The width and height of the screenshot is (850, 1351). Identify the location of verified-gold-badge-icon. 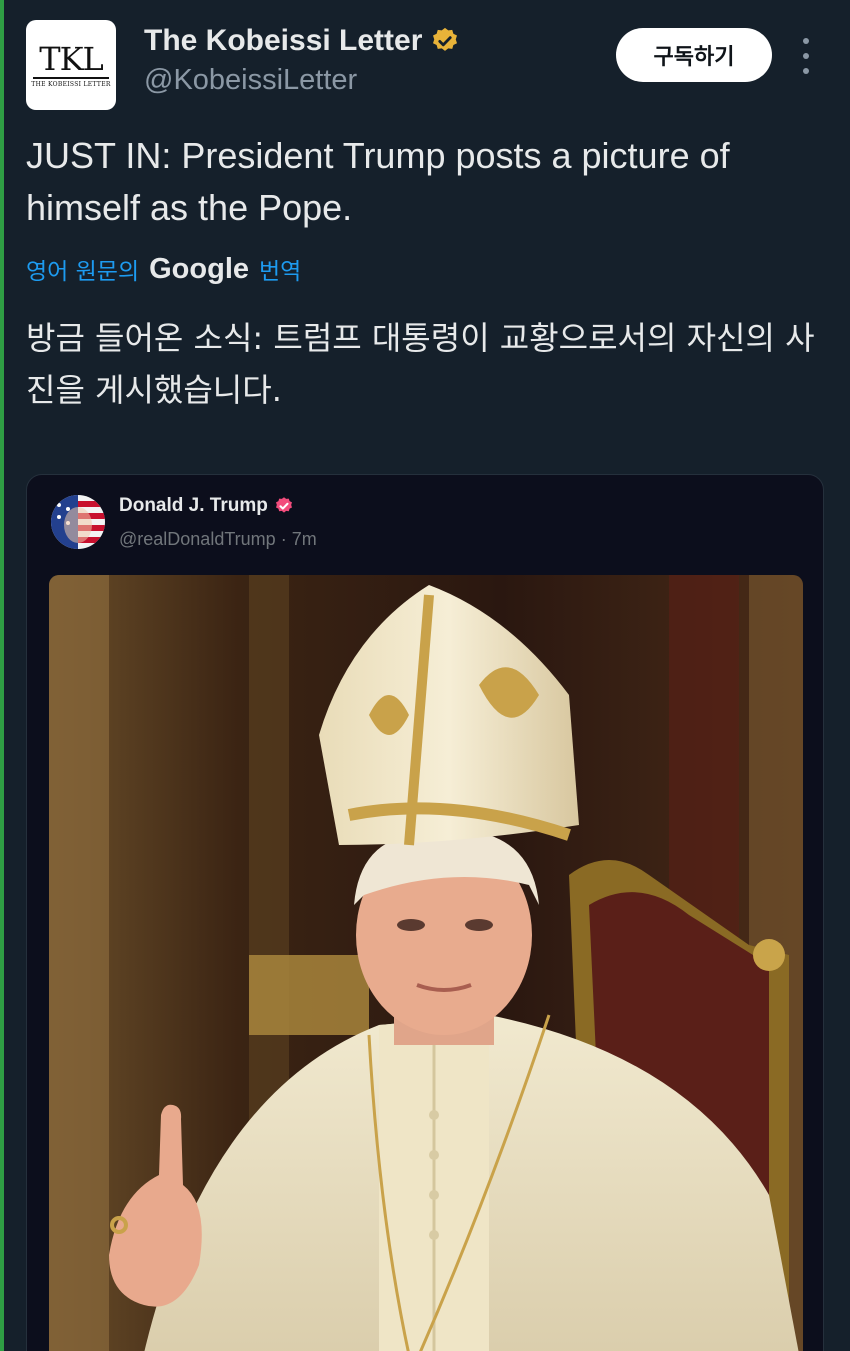
(445, 39).